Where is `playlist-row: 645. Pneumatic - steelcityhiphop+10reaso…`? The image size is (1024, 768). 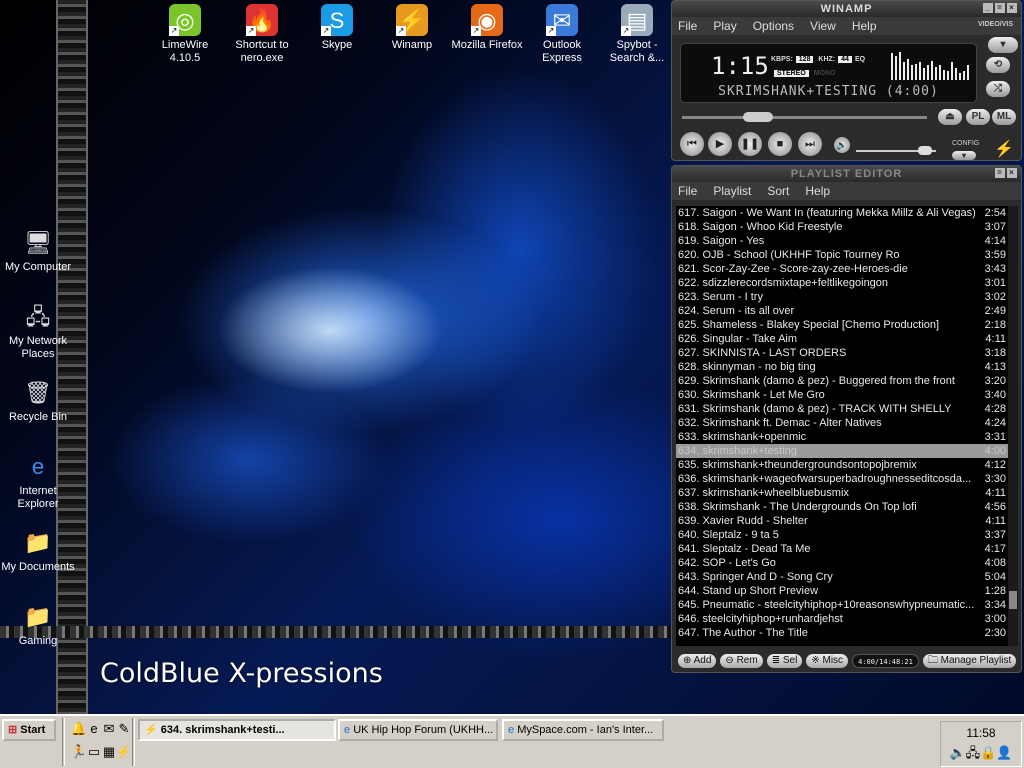 playlist-row: 645. Pneumatic - steelcityhiphop+10reaso… is located at coordinates (842, 605).